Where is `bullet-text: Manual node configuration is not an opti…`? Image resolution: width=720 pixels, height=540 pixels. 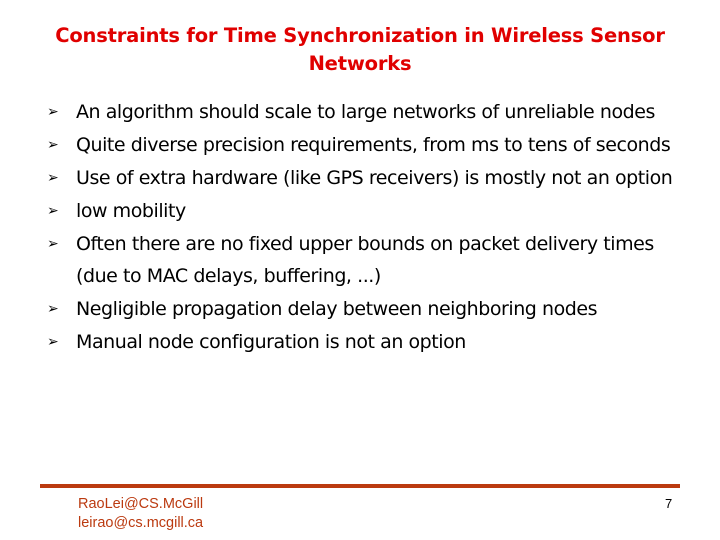 bullet-text: Manual node configuration is not an opti… is located at coordinates (271, 341).